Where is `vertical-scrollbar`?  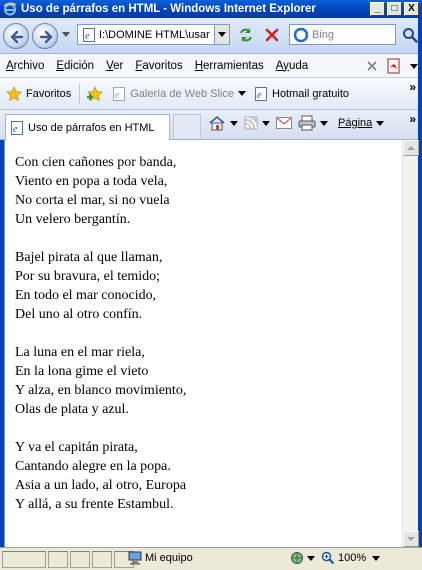 vertical-scrollbar is located at coordinates (410, 343).